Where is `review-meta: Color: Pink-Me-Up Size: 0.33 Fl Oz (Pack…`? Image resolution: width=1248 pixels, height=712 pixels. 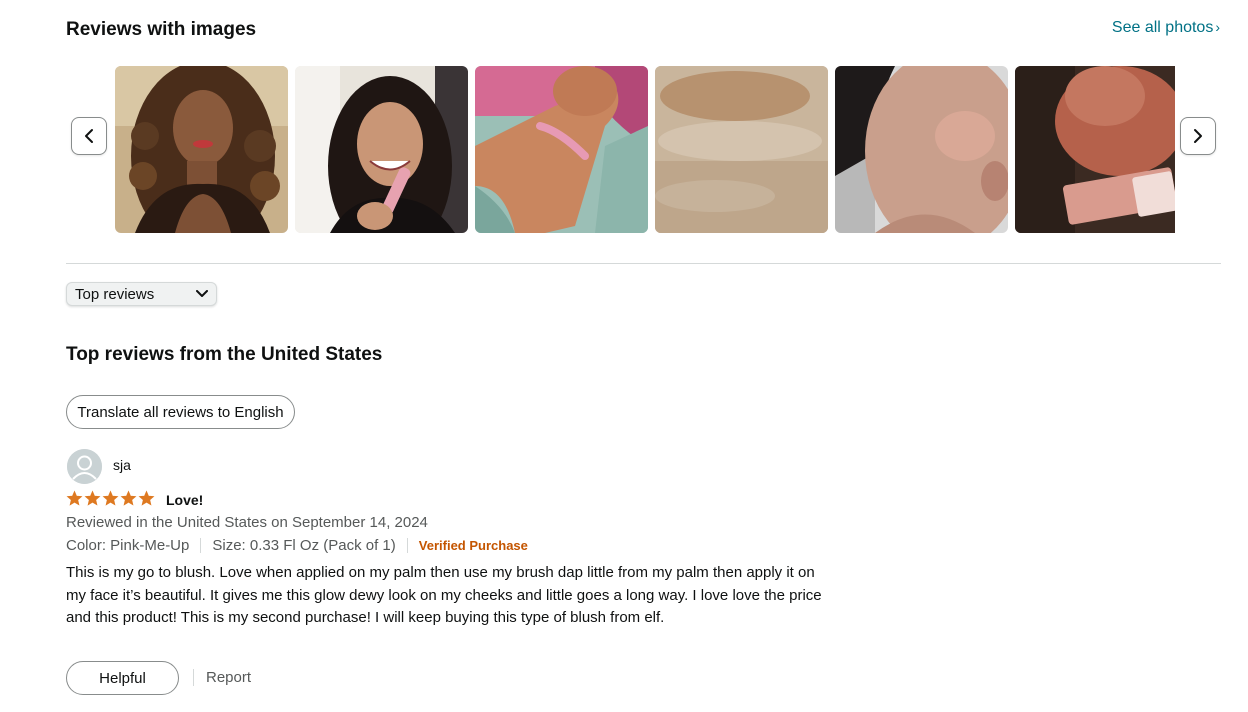
review-meta: Color: Pink-Me-Up Size: 0.33 Fl Oz (Pack… is located at coordinates (297, 545).